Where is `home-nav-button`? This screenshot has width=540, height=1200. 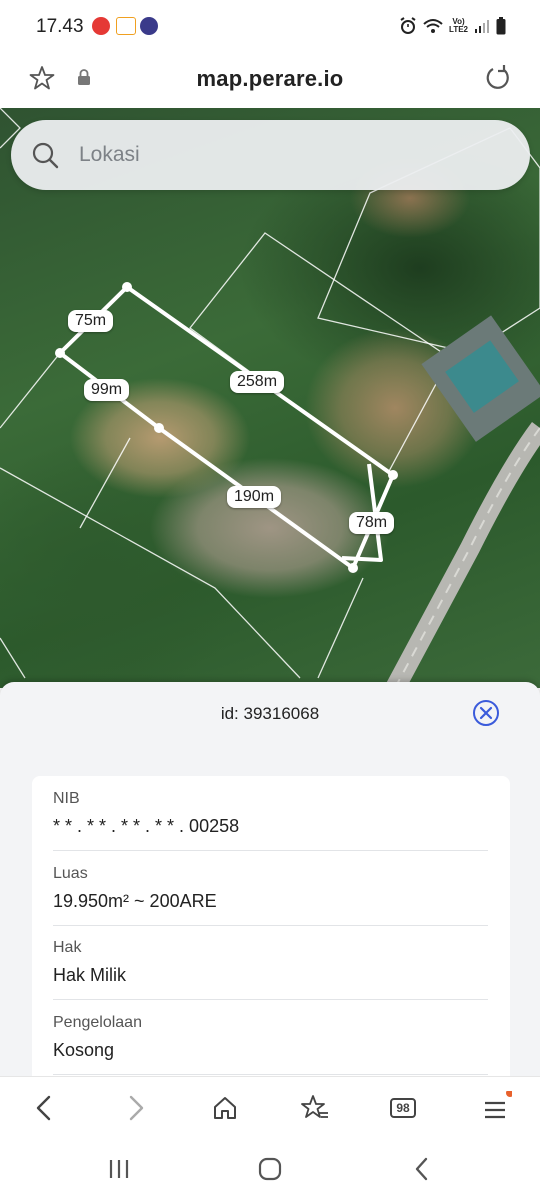 home-nav-button is located at coordinates (270, 1169).